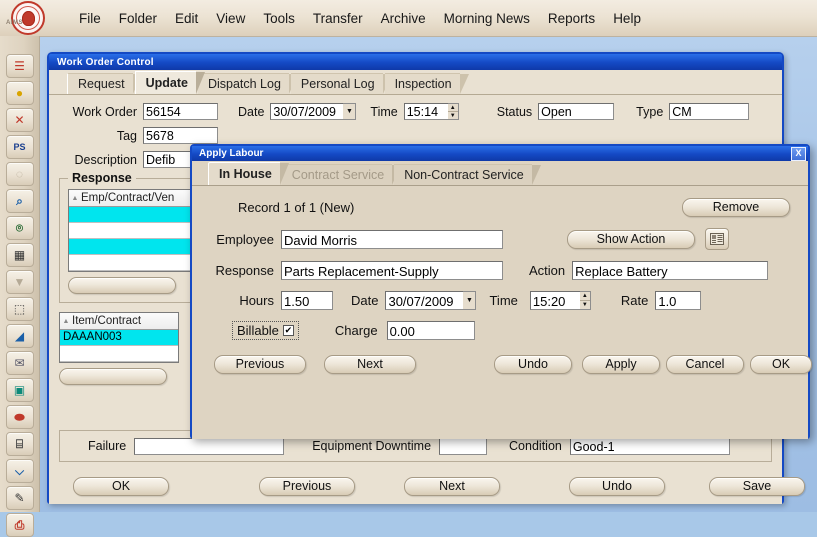  I want to click on date-label: Date, so click(251, 111).